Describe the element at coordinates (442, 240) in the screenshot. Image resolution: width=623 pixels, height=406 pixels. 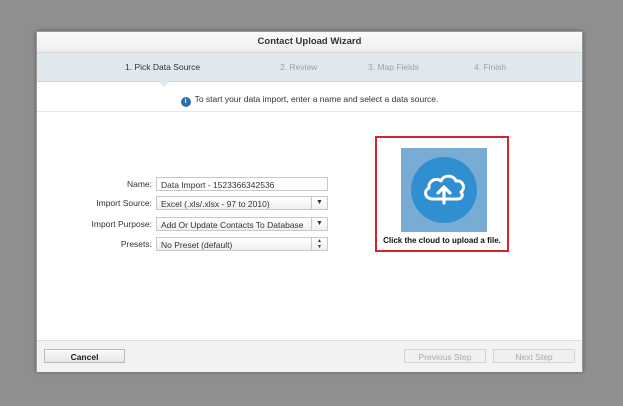
I see `upload-caption: Click the cloud to upload a file.` at that location.